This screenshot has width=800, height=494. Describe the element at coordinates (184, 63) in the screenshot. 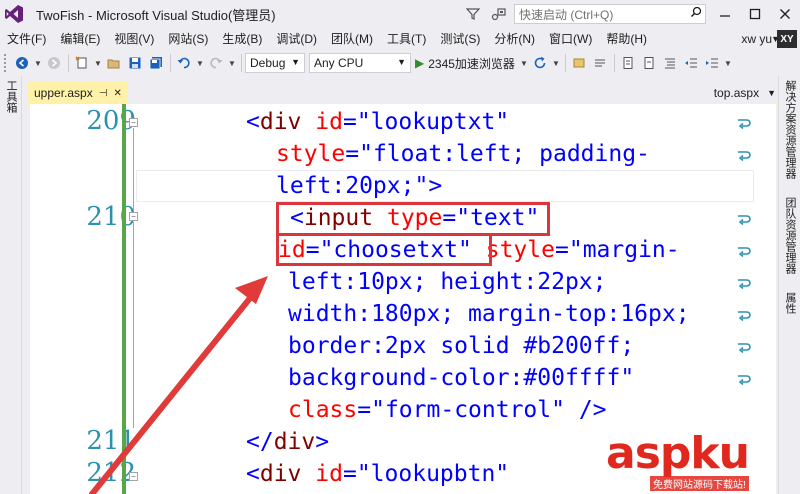

I see `undo-icon` at that location.